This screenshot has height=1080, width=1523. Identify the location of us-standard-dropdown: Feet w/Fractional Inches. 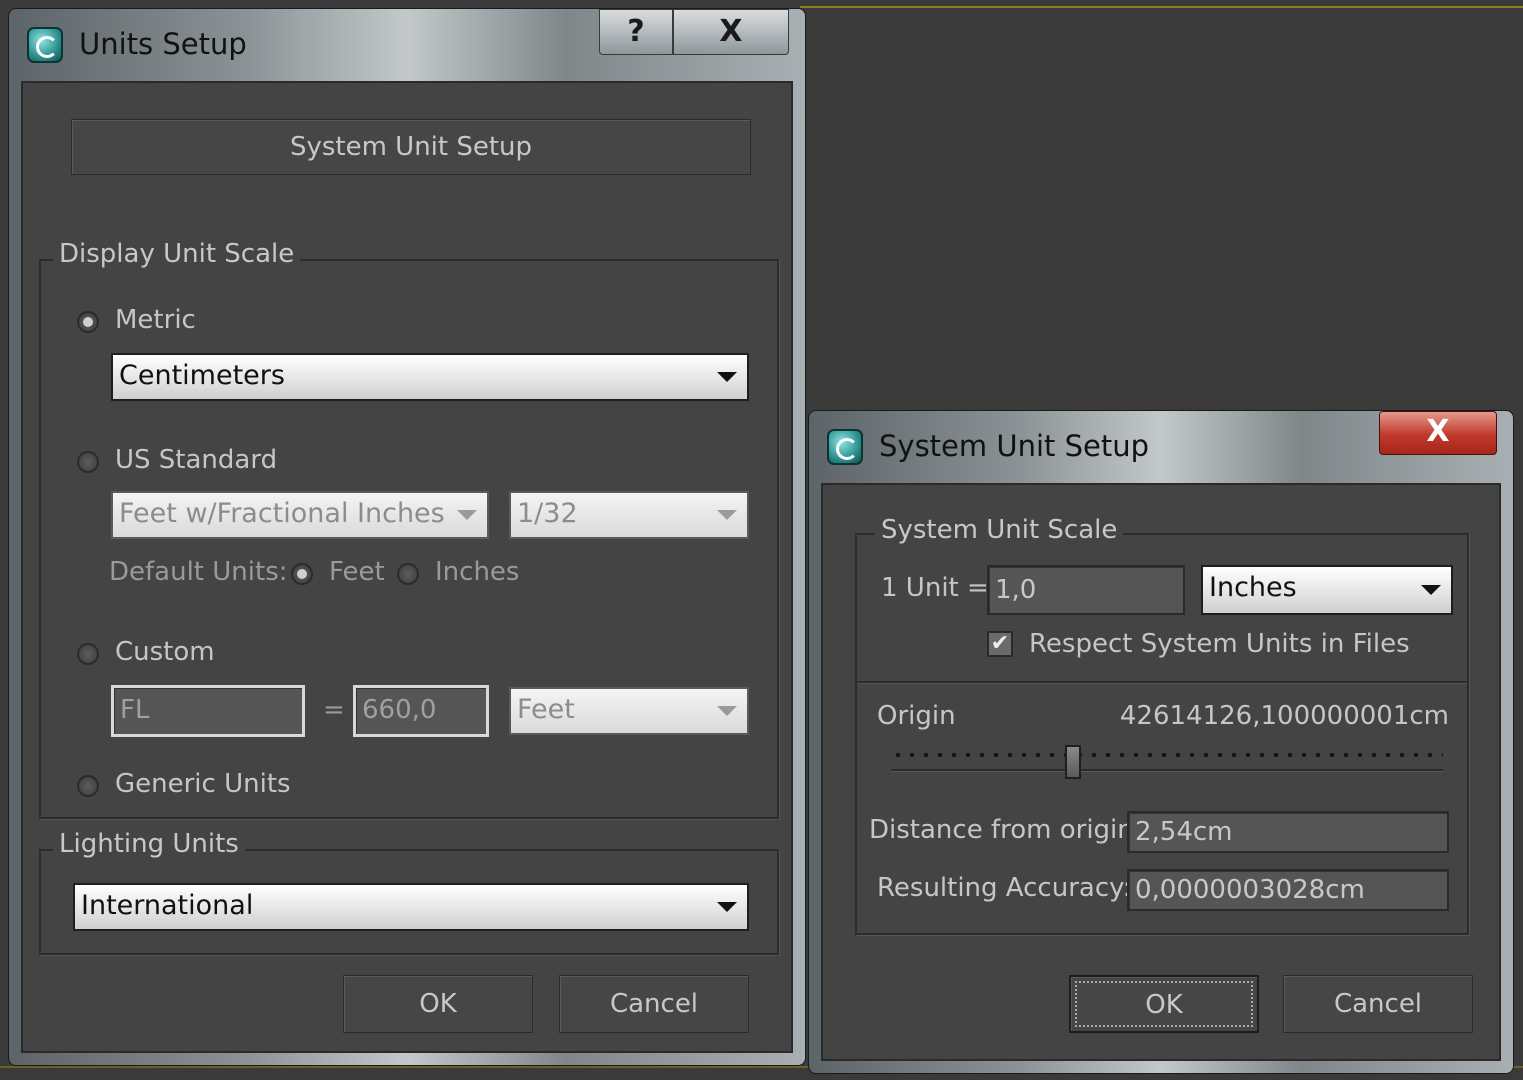
(300, 515).